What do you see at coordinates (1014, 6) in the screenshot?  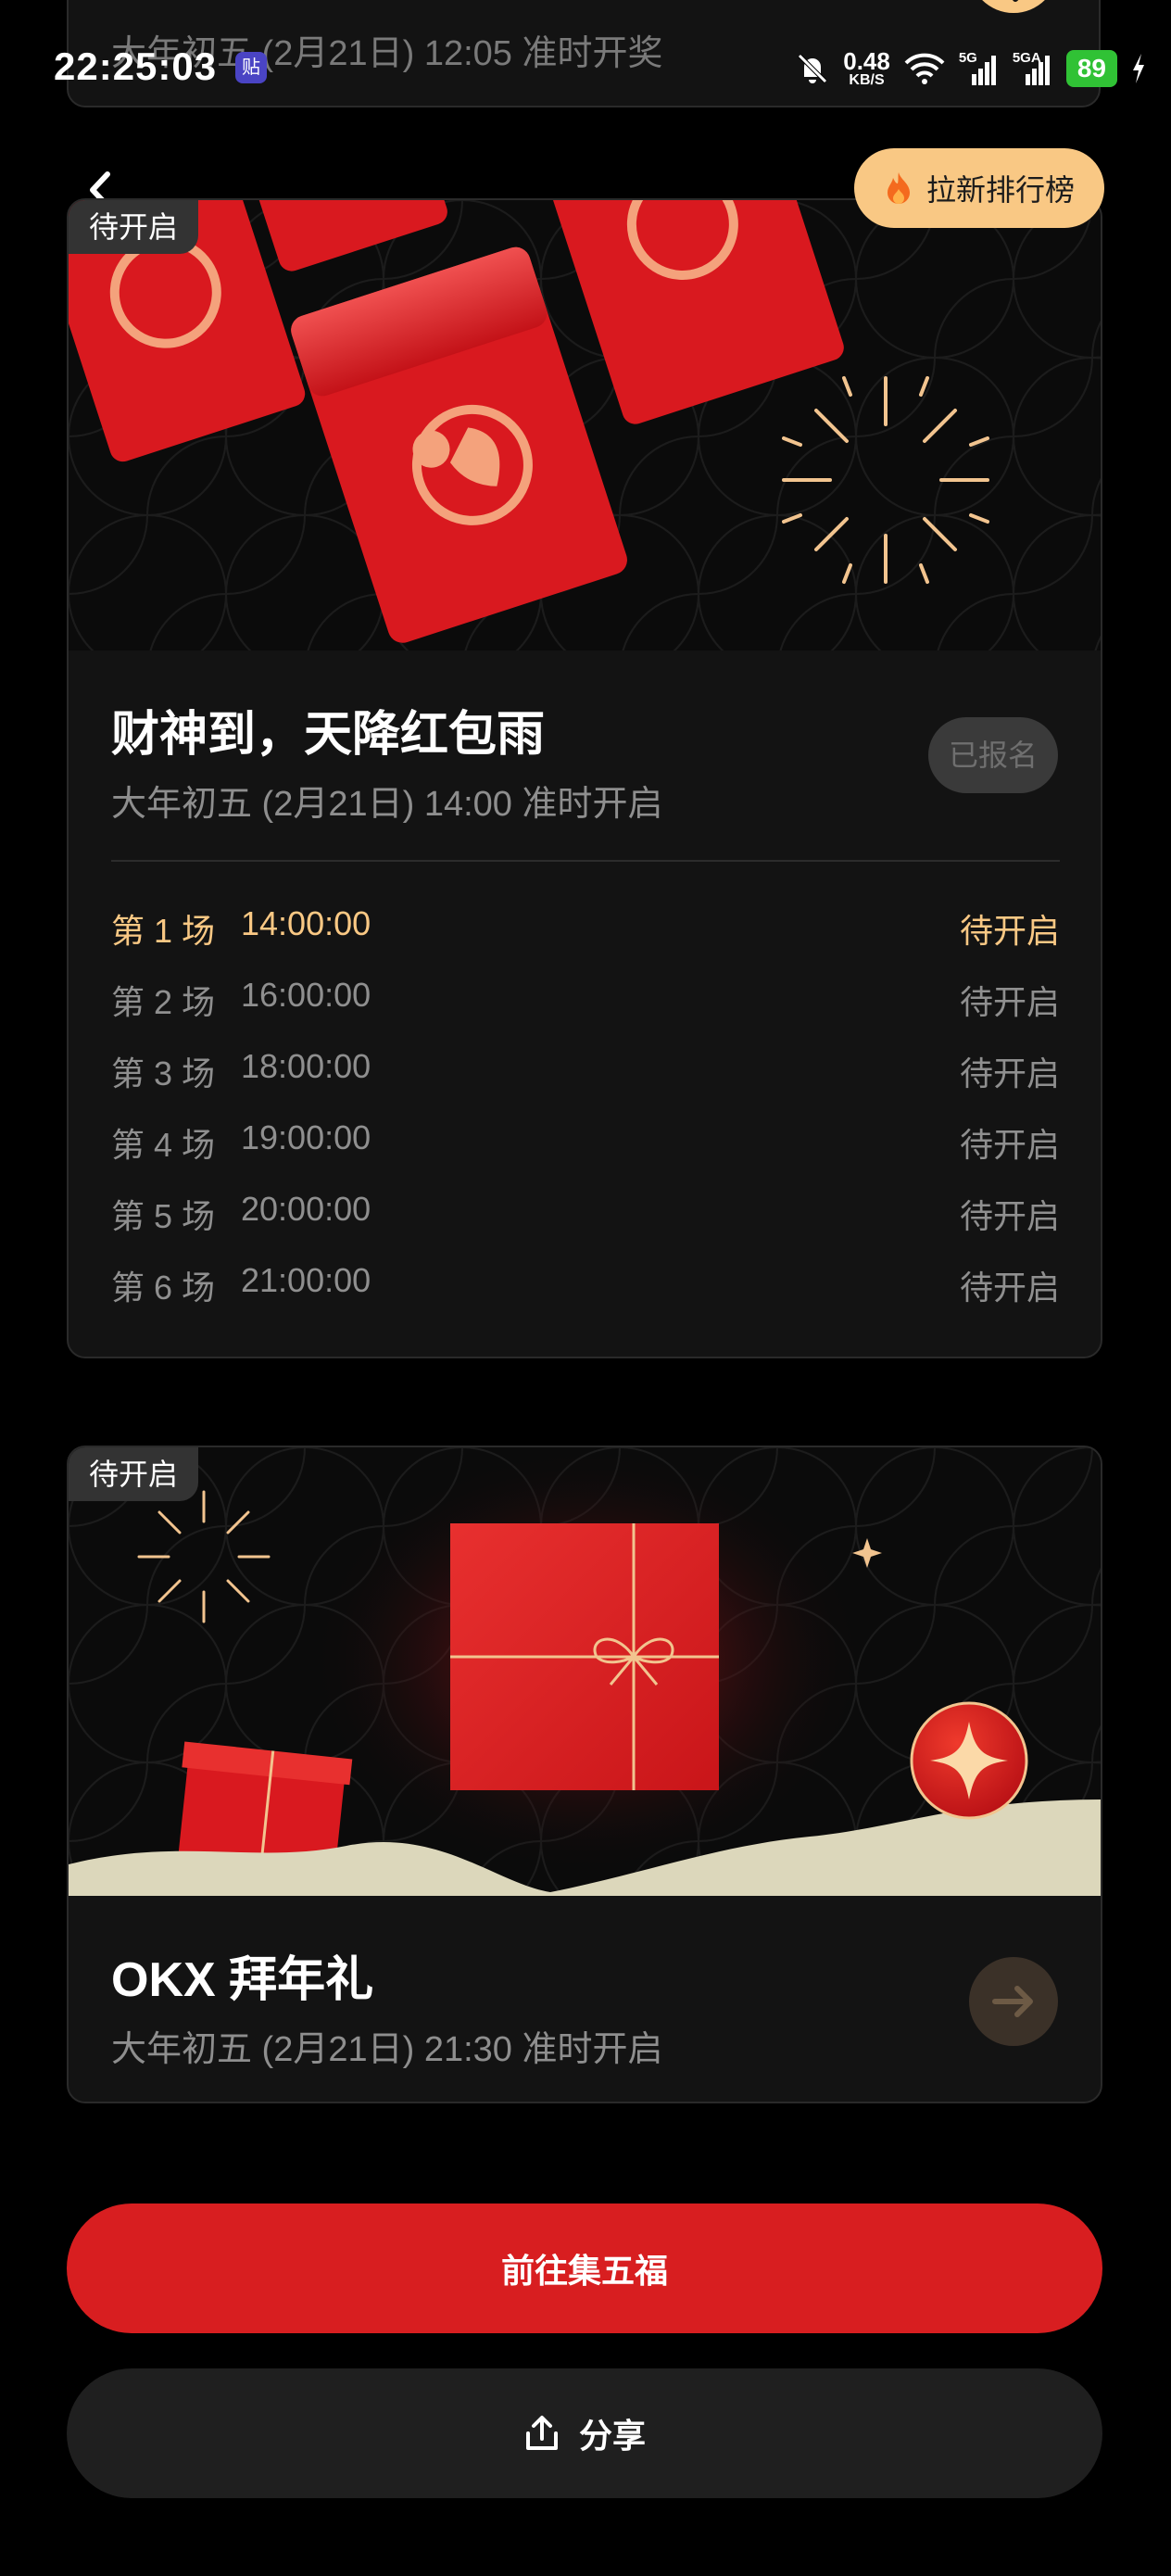 I see `previous-event-arrow-button` at bounding box center [1014, 6].